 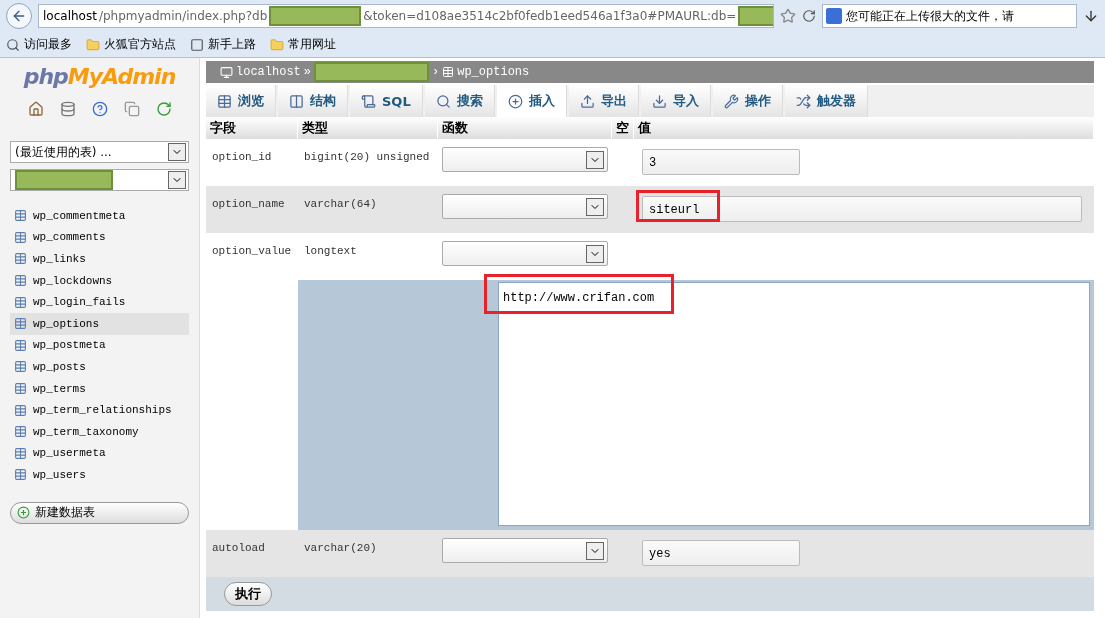 I want to click on shuffle-icon, so click(x=803, y=101).